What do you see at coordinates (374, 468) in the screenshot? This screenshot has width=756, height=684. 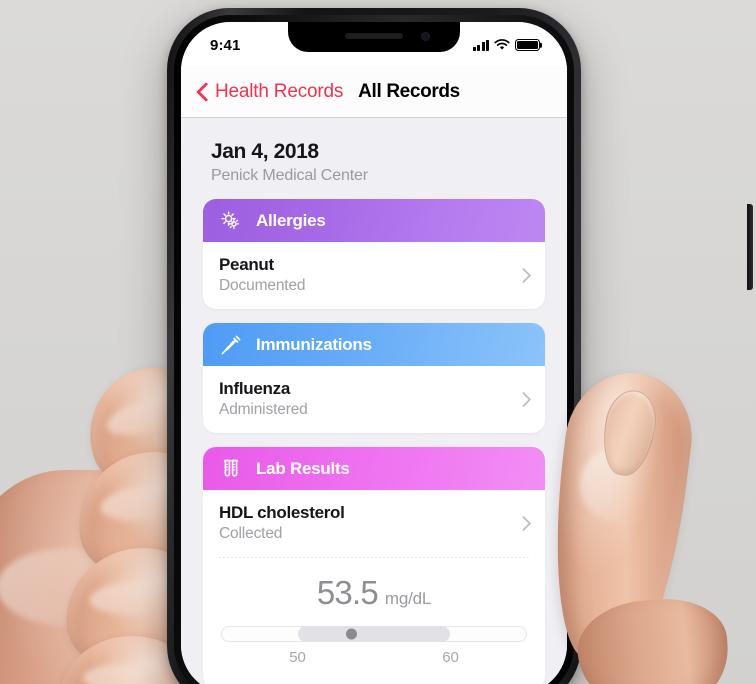 I see `card-header-lab-results: Lab Results` at bounding box center [374, 468].